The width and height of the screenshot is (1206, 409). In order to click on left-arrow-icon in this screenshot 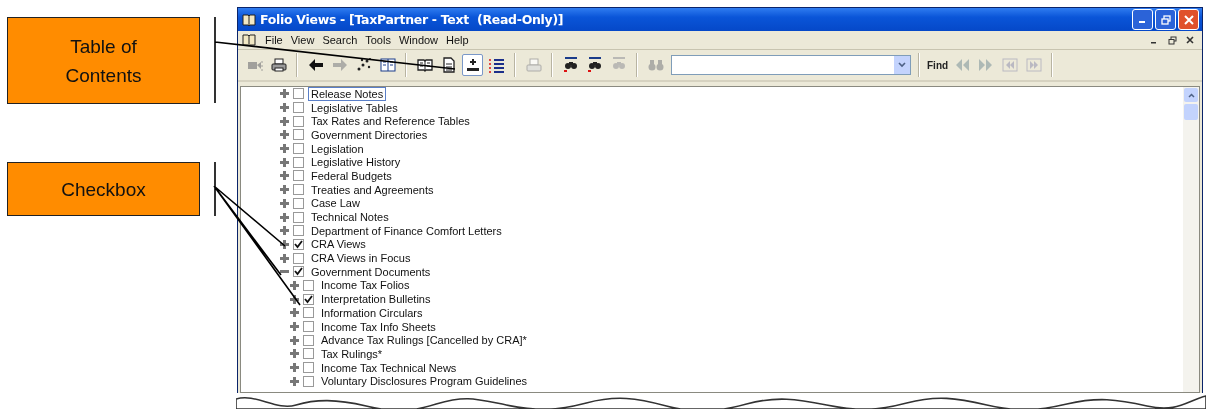, I will do `click(315, 65)`.